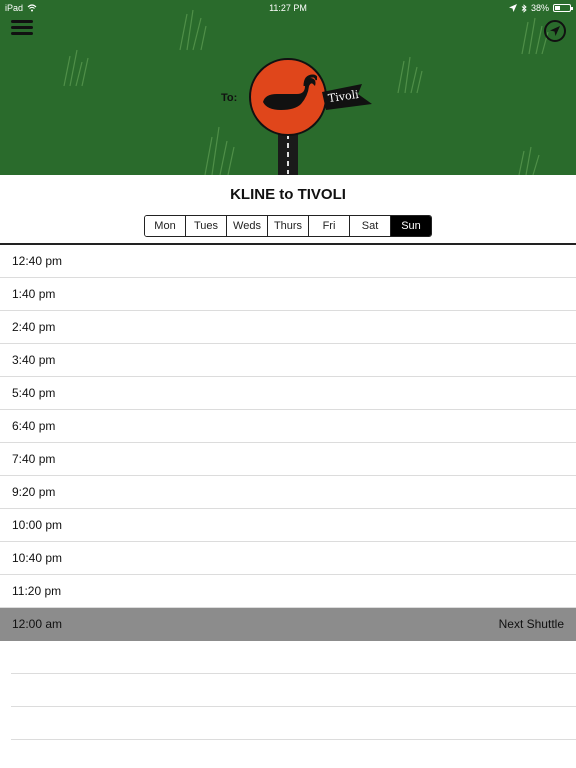 The width and height of the screenshot is (576, 768). What do you see at coordinates (34, 426) in the screenshot?
I see `departure-time: 6:40 pm` at bounding box center [34, 426].